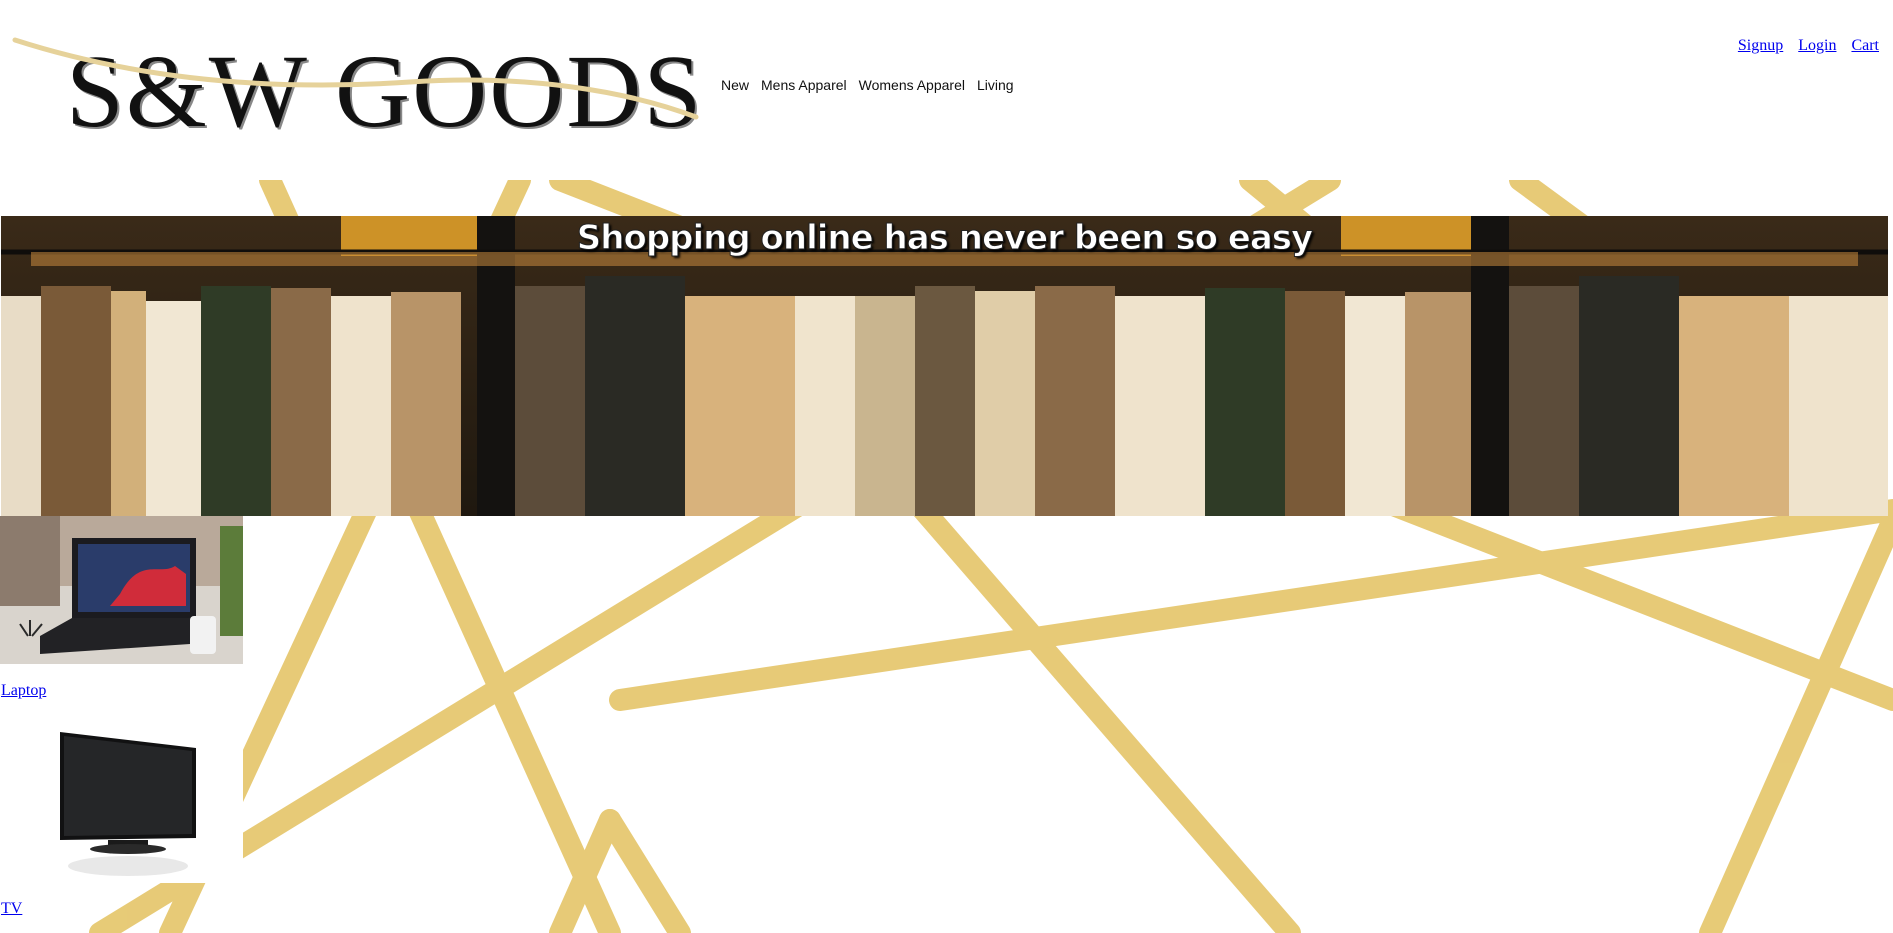 This screenshot has width=1893, height=933. I want to click on signup-link: Signup, so click(1760, 46).